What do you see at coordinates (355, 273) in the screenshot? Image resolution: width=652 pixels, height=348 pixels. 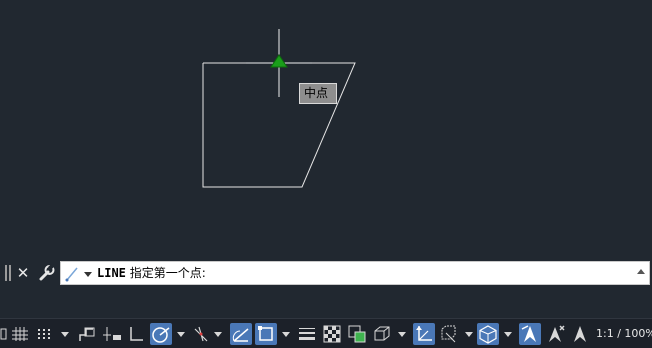 I see `command-input: LINE 指定第一个点:` at bounding box center [355, 273].